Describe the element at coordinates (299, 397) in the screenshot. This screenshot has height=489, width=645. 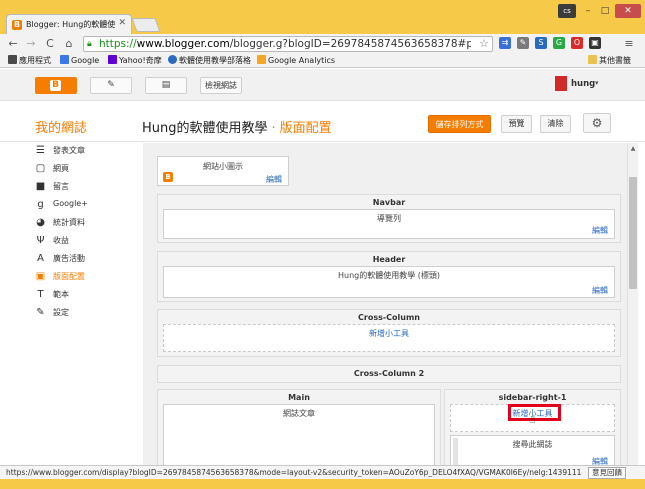
I see `section-title: Main` at that location.